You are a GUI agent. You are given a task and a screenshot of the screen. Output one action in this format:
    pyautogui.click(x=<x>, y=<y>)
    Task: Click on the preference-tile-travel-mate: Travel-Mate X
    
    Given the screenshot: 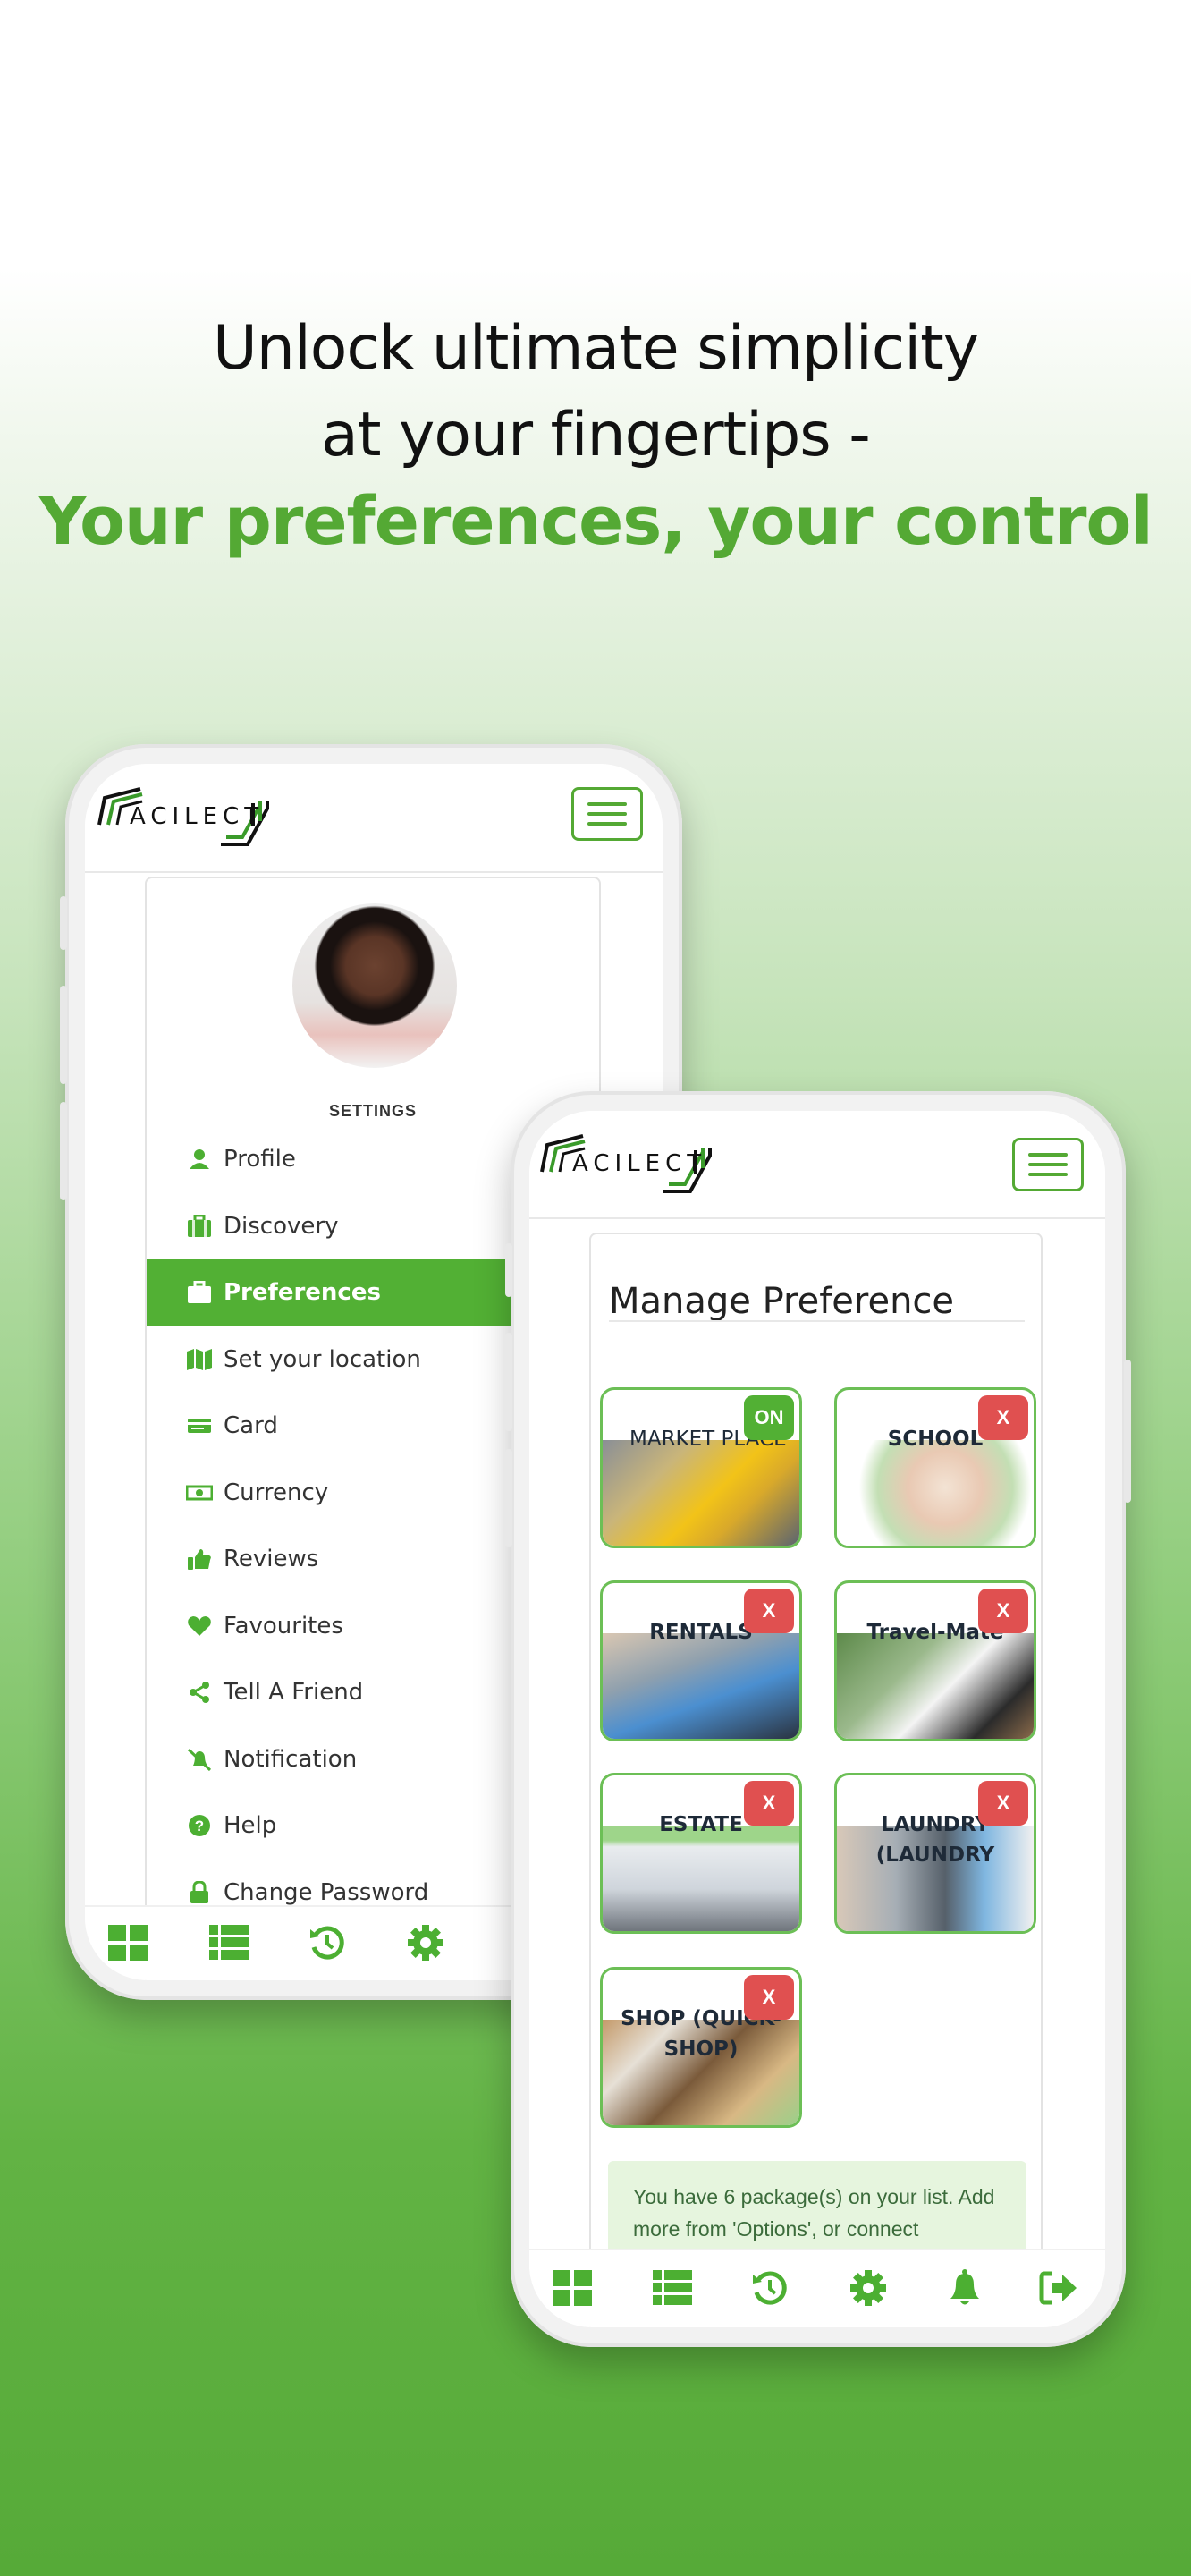 What is the action you would take?
    pyautogui.click(x=935, y=1660)
    